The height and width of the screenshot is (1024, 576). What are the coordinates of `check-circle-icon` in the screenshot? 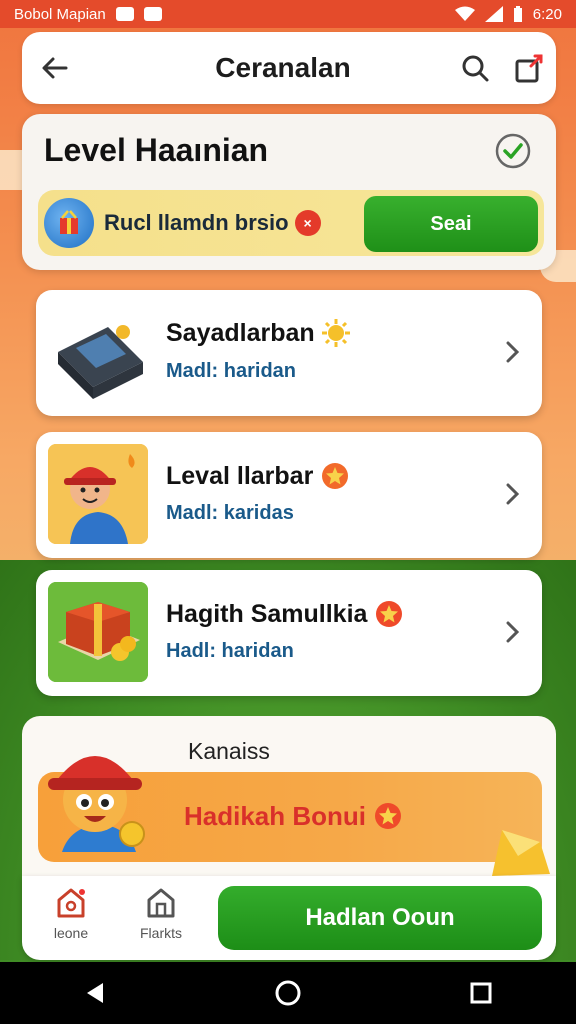 It's located at (513, 151).